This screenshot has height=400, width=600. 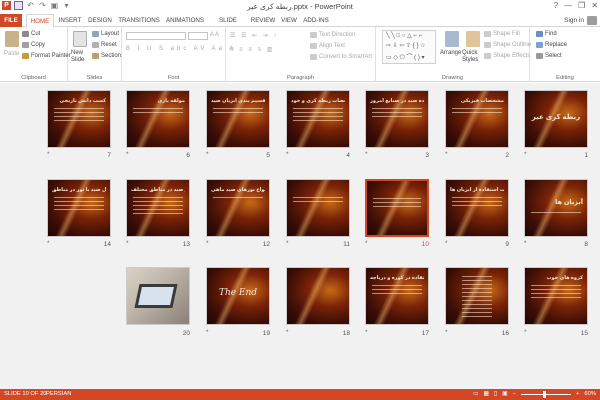 What do you see at coordinates (477, 119) in the screenshot?
I see `slide-thumbnail: مشخصات فیزیکی` at bounding box center [477, 119].